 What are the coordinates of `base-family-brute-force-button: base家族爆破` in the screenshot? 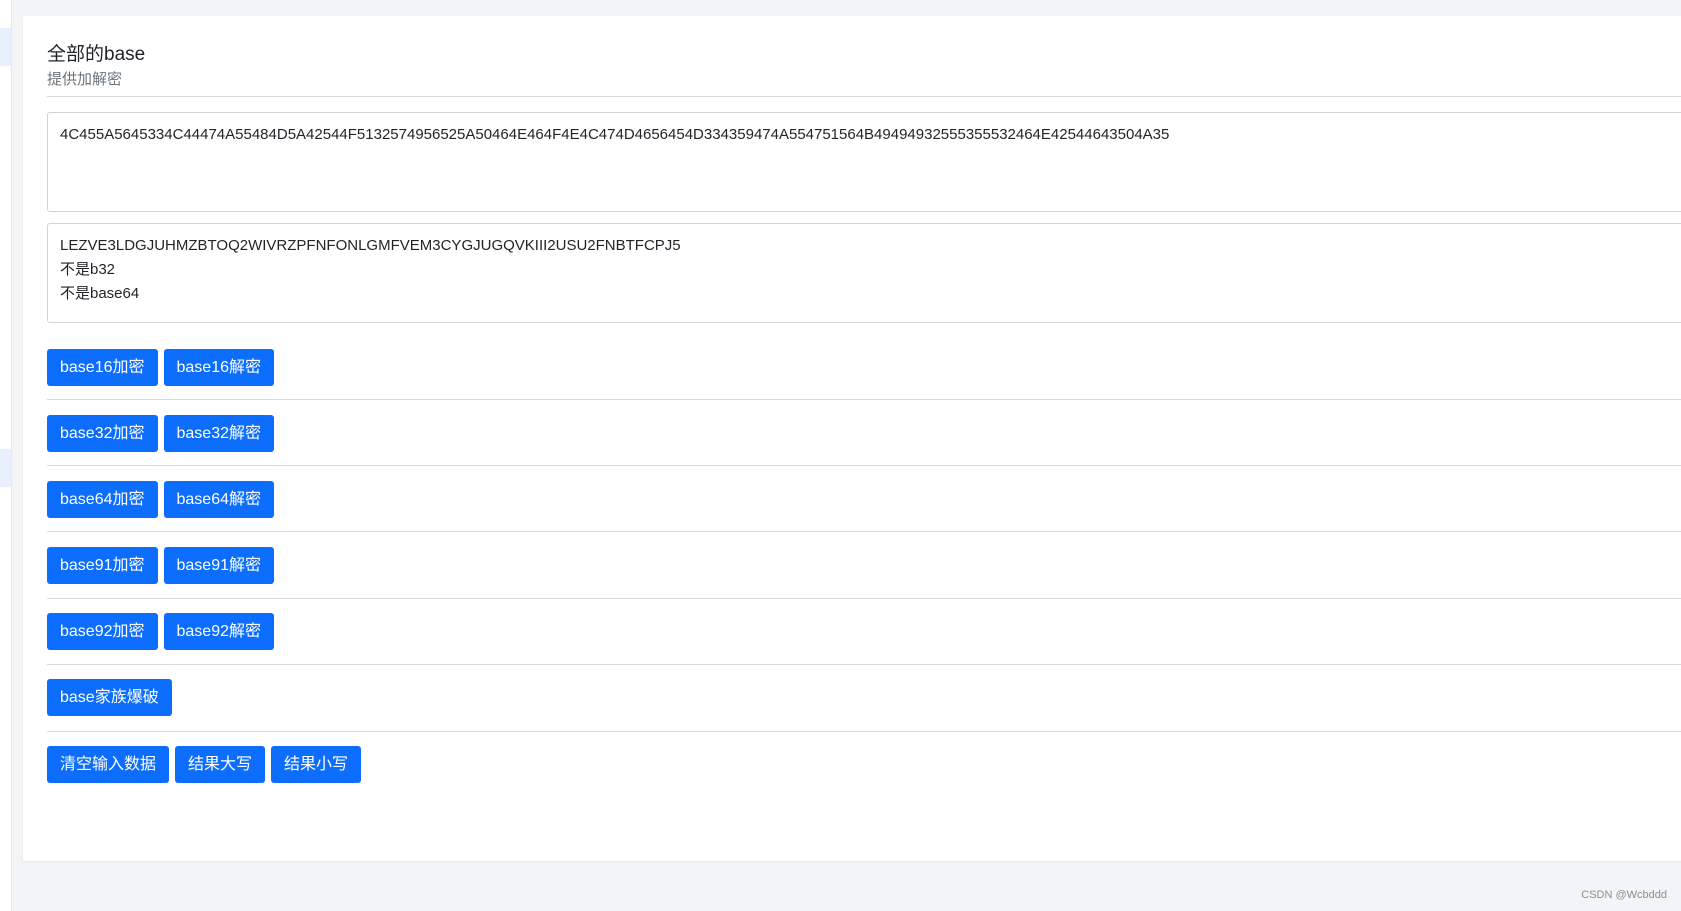 It's located at (109, 697).